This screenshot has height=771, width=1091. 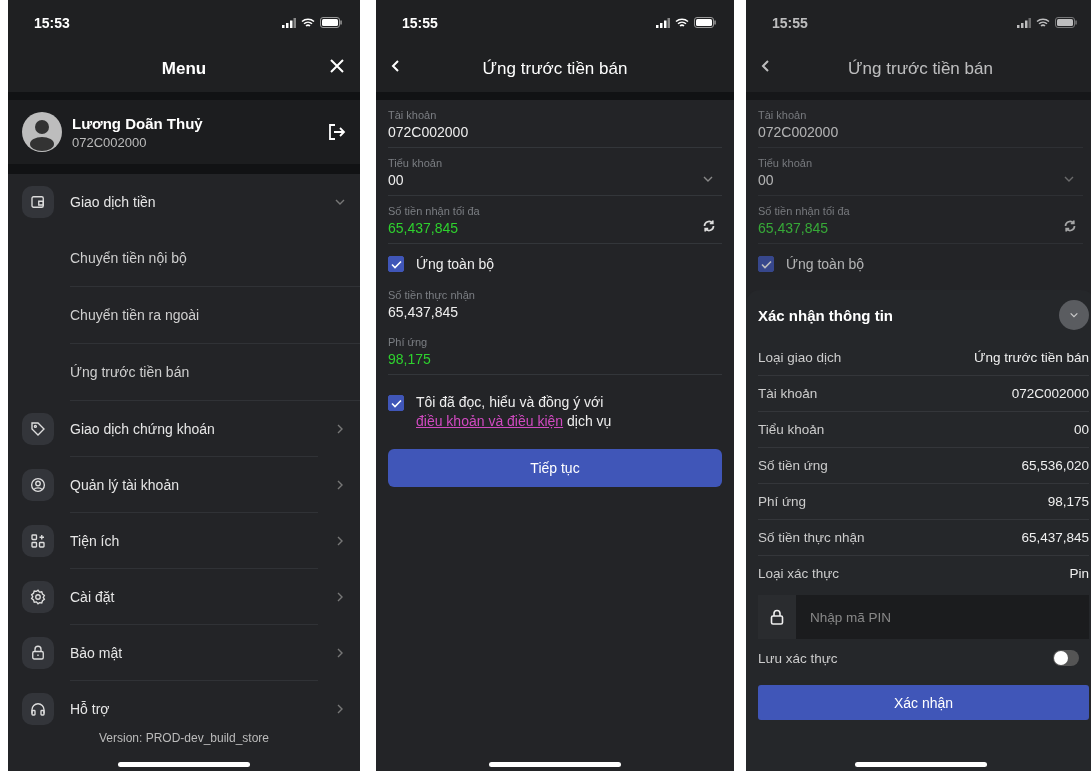 What do you see at coordinates (432, 295) in the screenshot?
I see `field-label: Số tiền thực nhận` at bounding box center [432, 295].